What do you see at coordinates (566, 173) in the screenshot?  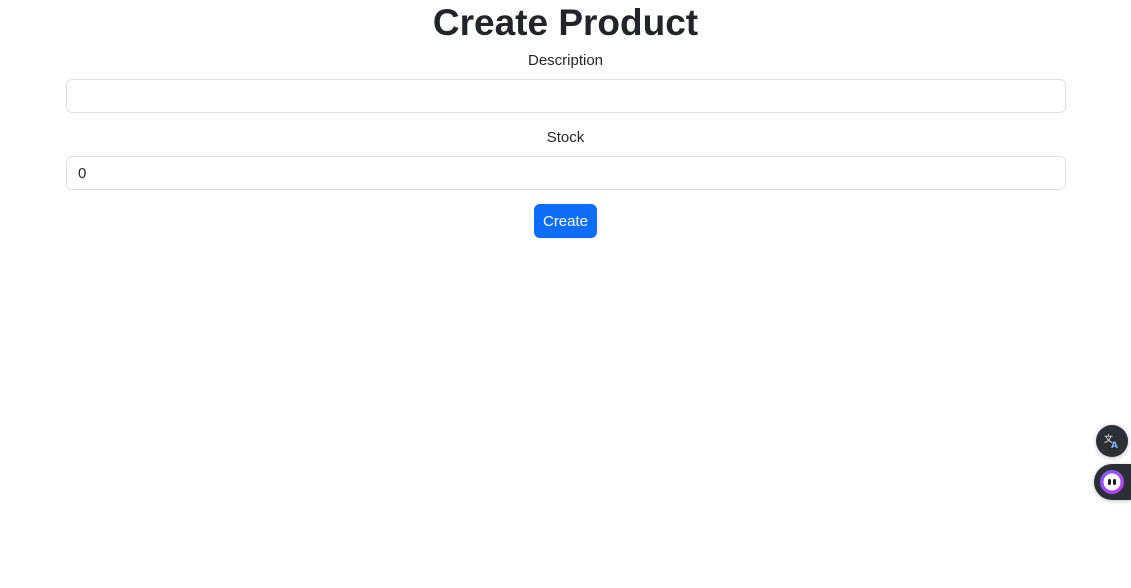 I see `stock-input` at bounding box center [566, 173].